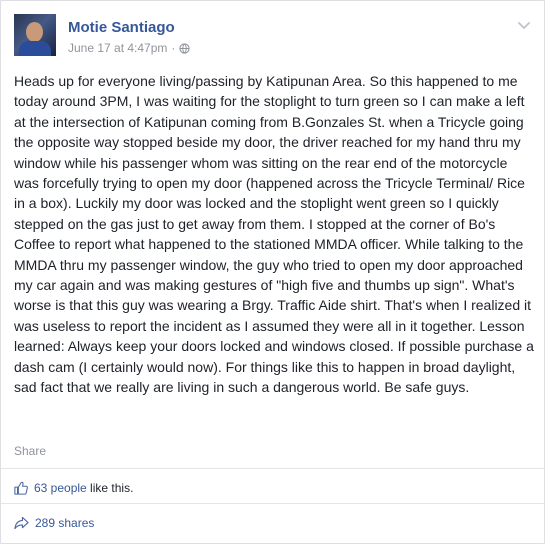  I want to click on globe-icon, so click(185, 48).